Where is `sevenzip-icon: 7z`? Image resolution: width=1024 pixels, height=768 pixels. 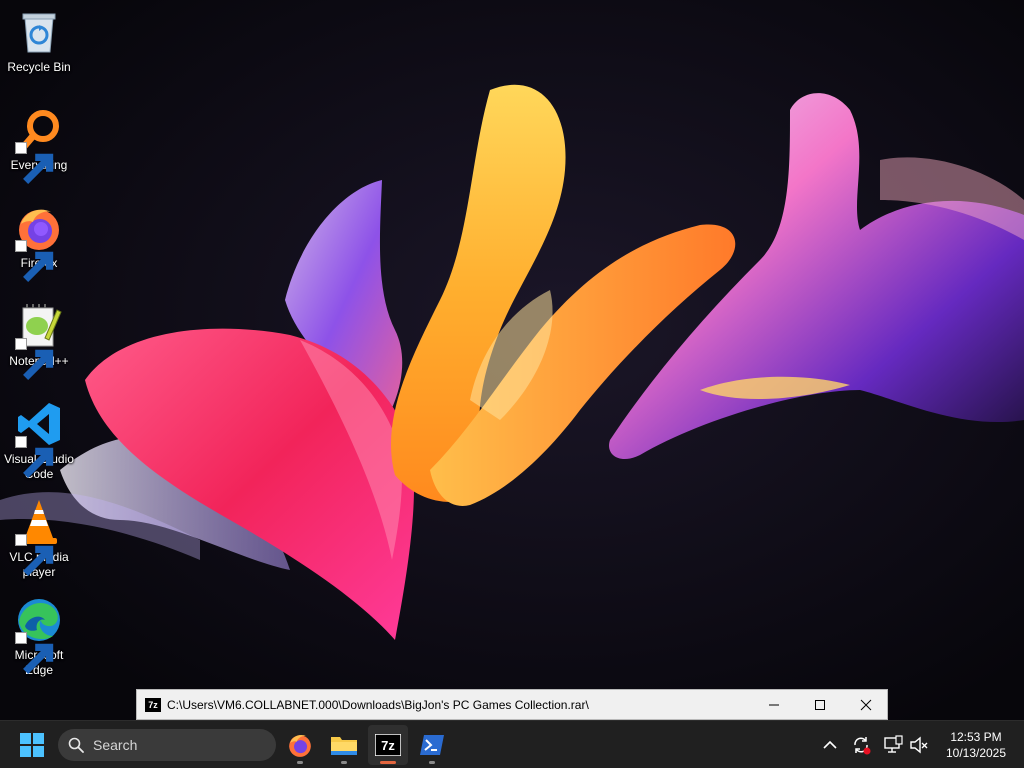
sevenzip-icon: 7z is located at coordinates (388, 745).